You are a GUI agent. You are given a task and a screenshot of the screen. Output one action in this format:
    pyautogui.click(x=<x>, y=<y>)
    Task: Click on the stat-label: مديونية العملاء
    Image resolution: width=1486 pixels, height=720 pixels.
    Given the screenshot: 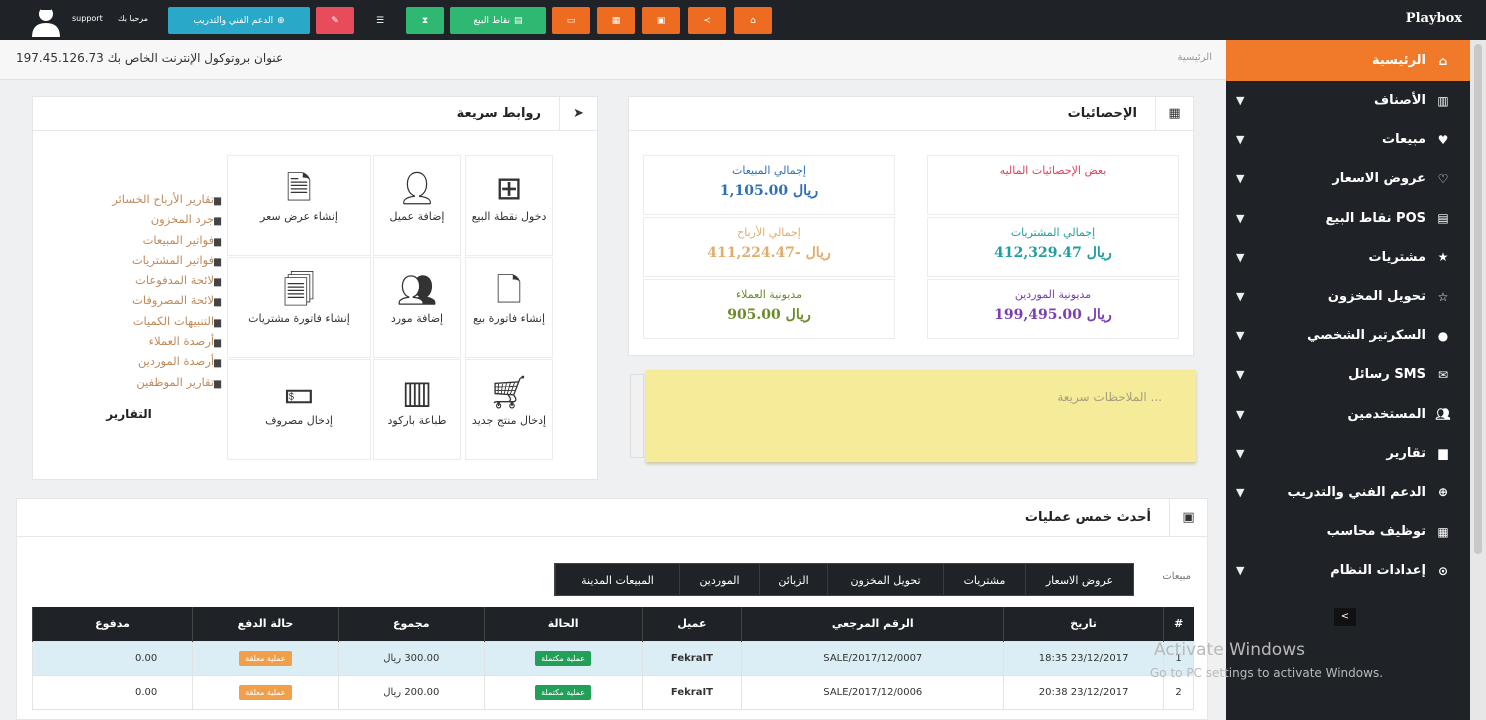 What is the action you would take?
    pyautogui.click(x=769, y=294)
    